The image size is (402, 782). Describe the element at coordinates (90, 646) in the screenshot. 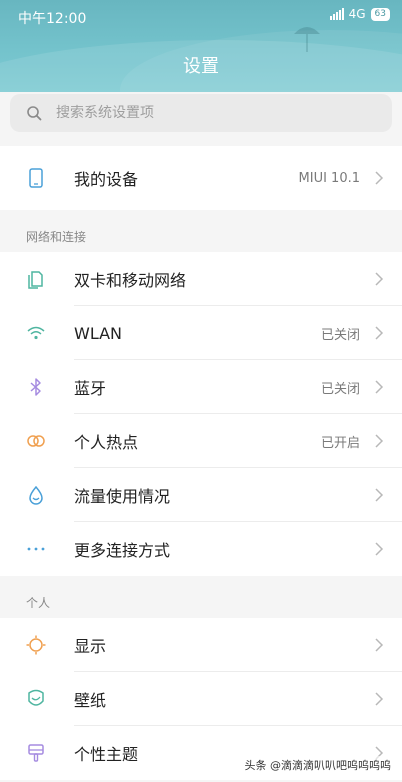

I see `display-label: 显示` at that location.